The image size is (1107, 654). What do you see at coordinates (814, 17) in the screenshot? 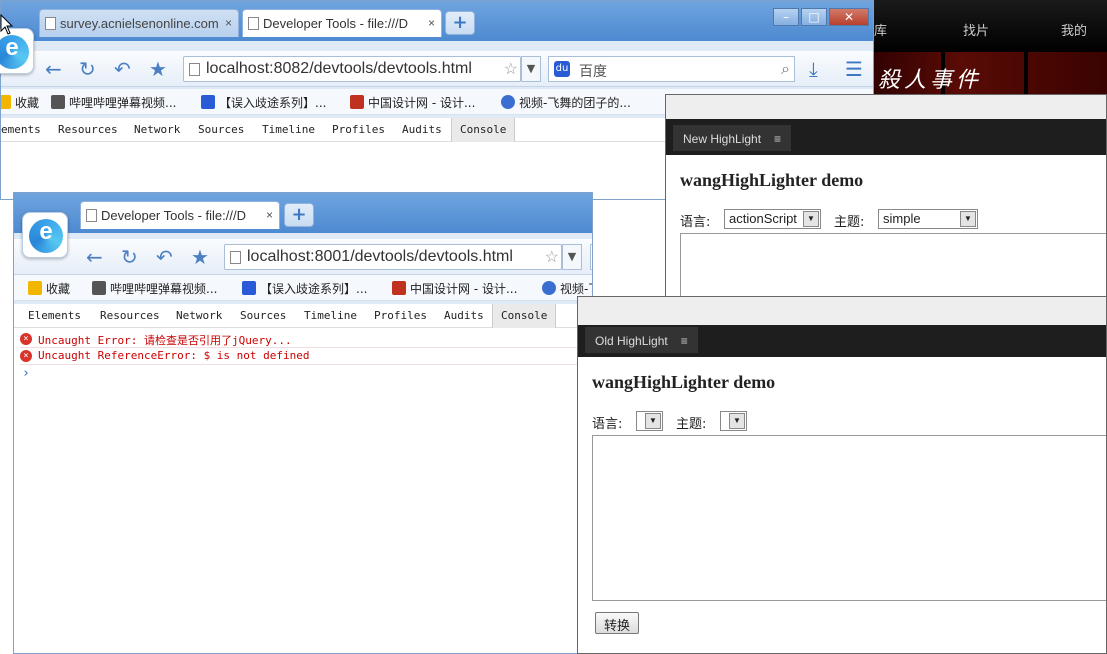
I see `maximize-button: □` at bounding box center [814, 17].